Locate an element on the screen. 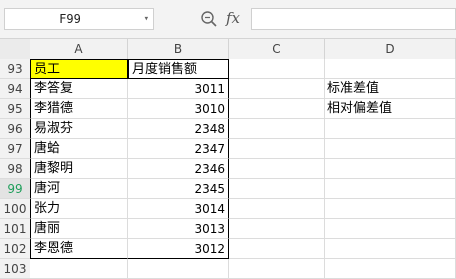 The width and height of the screenshot is (456, 279). table-row: 96 易淑芬 2348 is located at coordinates (228, 129).